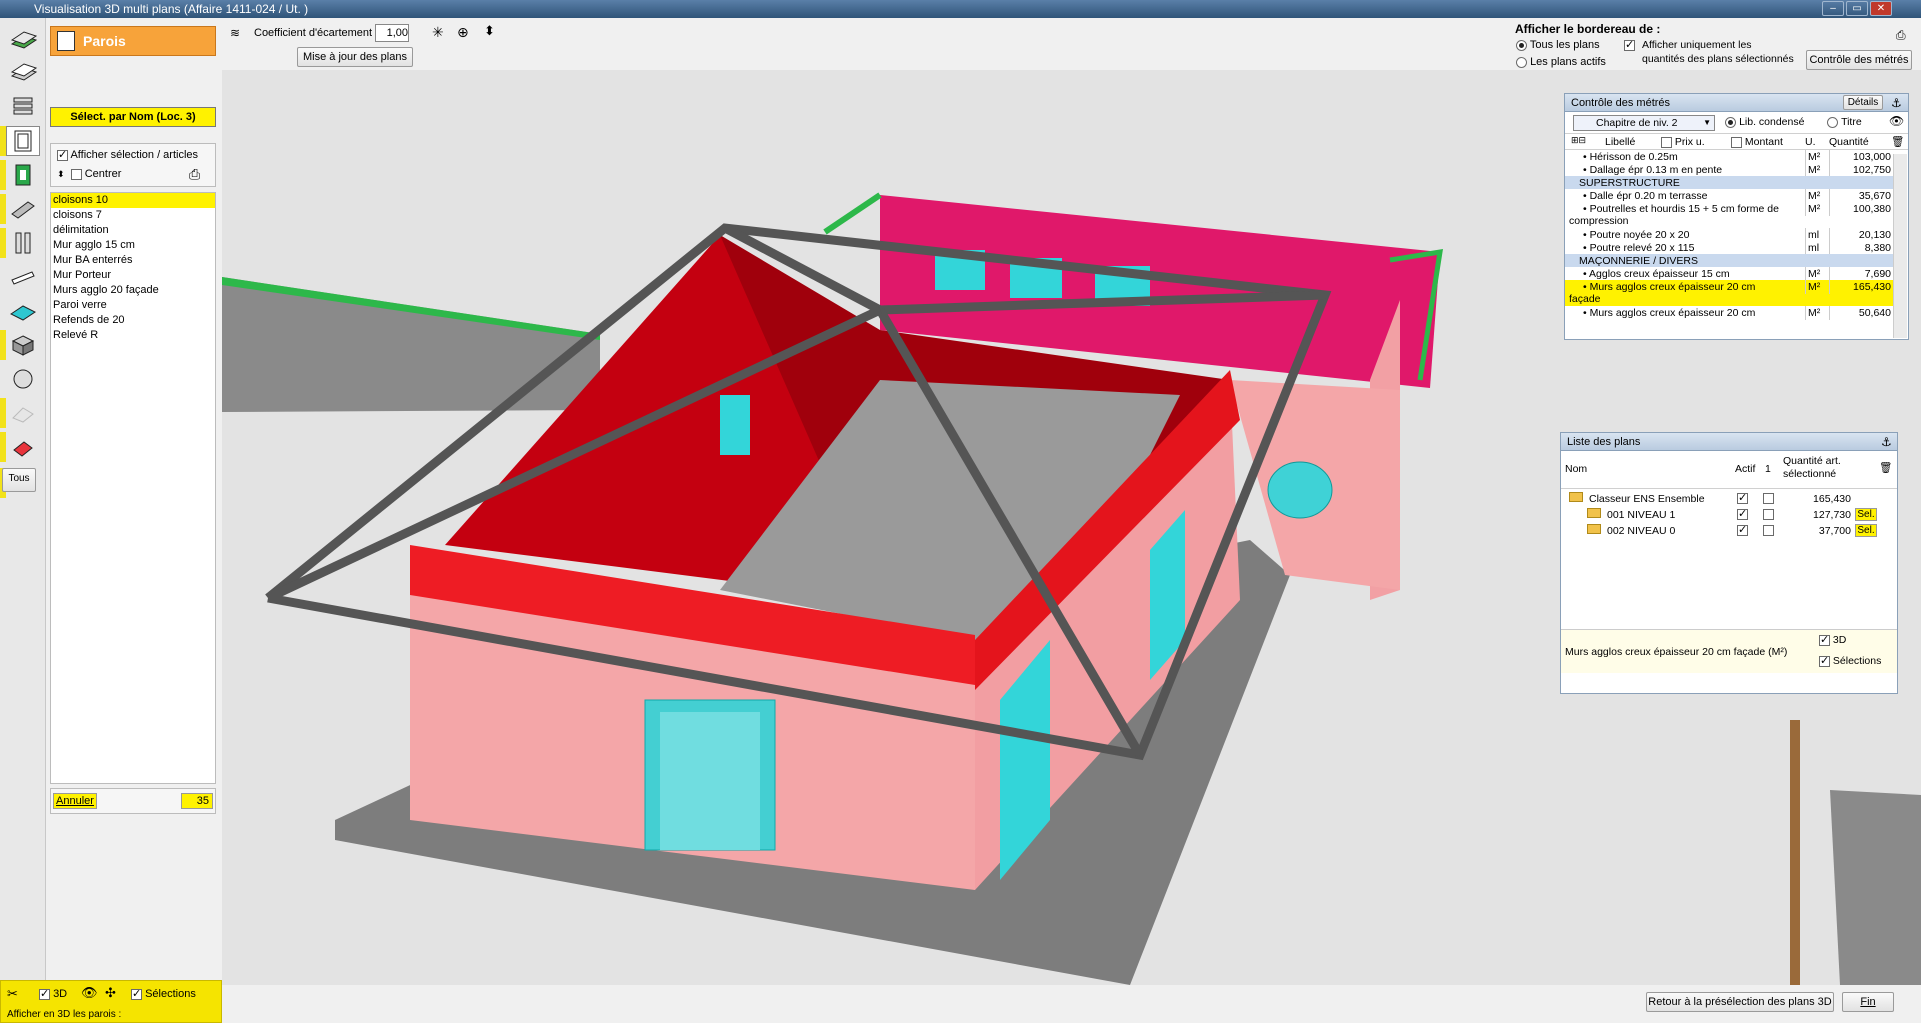 The image size is (1921, 1023). I want to click on chapter-select: Chapitre de niv. 2 ▼, so click(1644, 123).